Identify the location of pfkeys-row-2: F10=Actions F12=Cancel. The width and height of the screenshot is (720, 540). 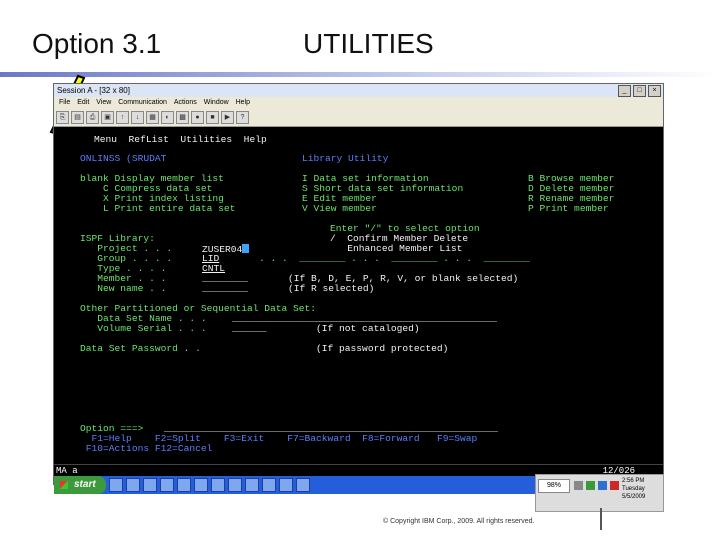
(146, 449).